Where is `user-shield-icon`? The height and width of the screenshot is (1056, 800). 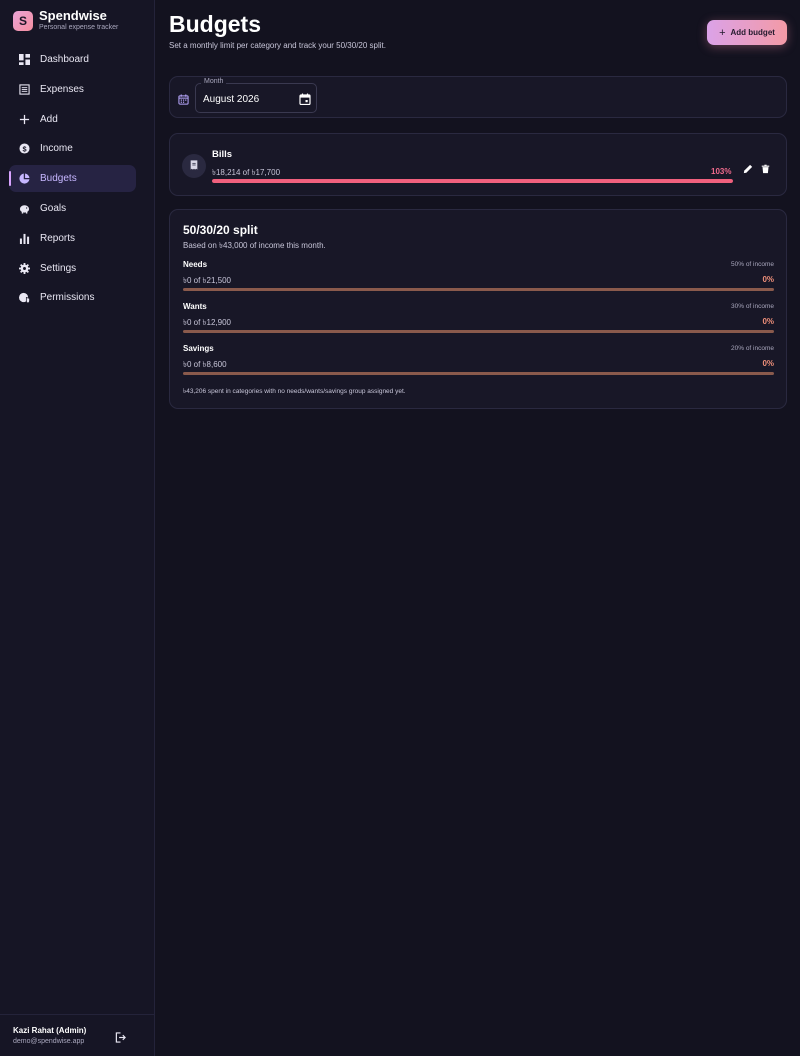
user-shield-icon is located at coordinates (24, 298).